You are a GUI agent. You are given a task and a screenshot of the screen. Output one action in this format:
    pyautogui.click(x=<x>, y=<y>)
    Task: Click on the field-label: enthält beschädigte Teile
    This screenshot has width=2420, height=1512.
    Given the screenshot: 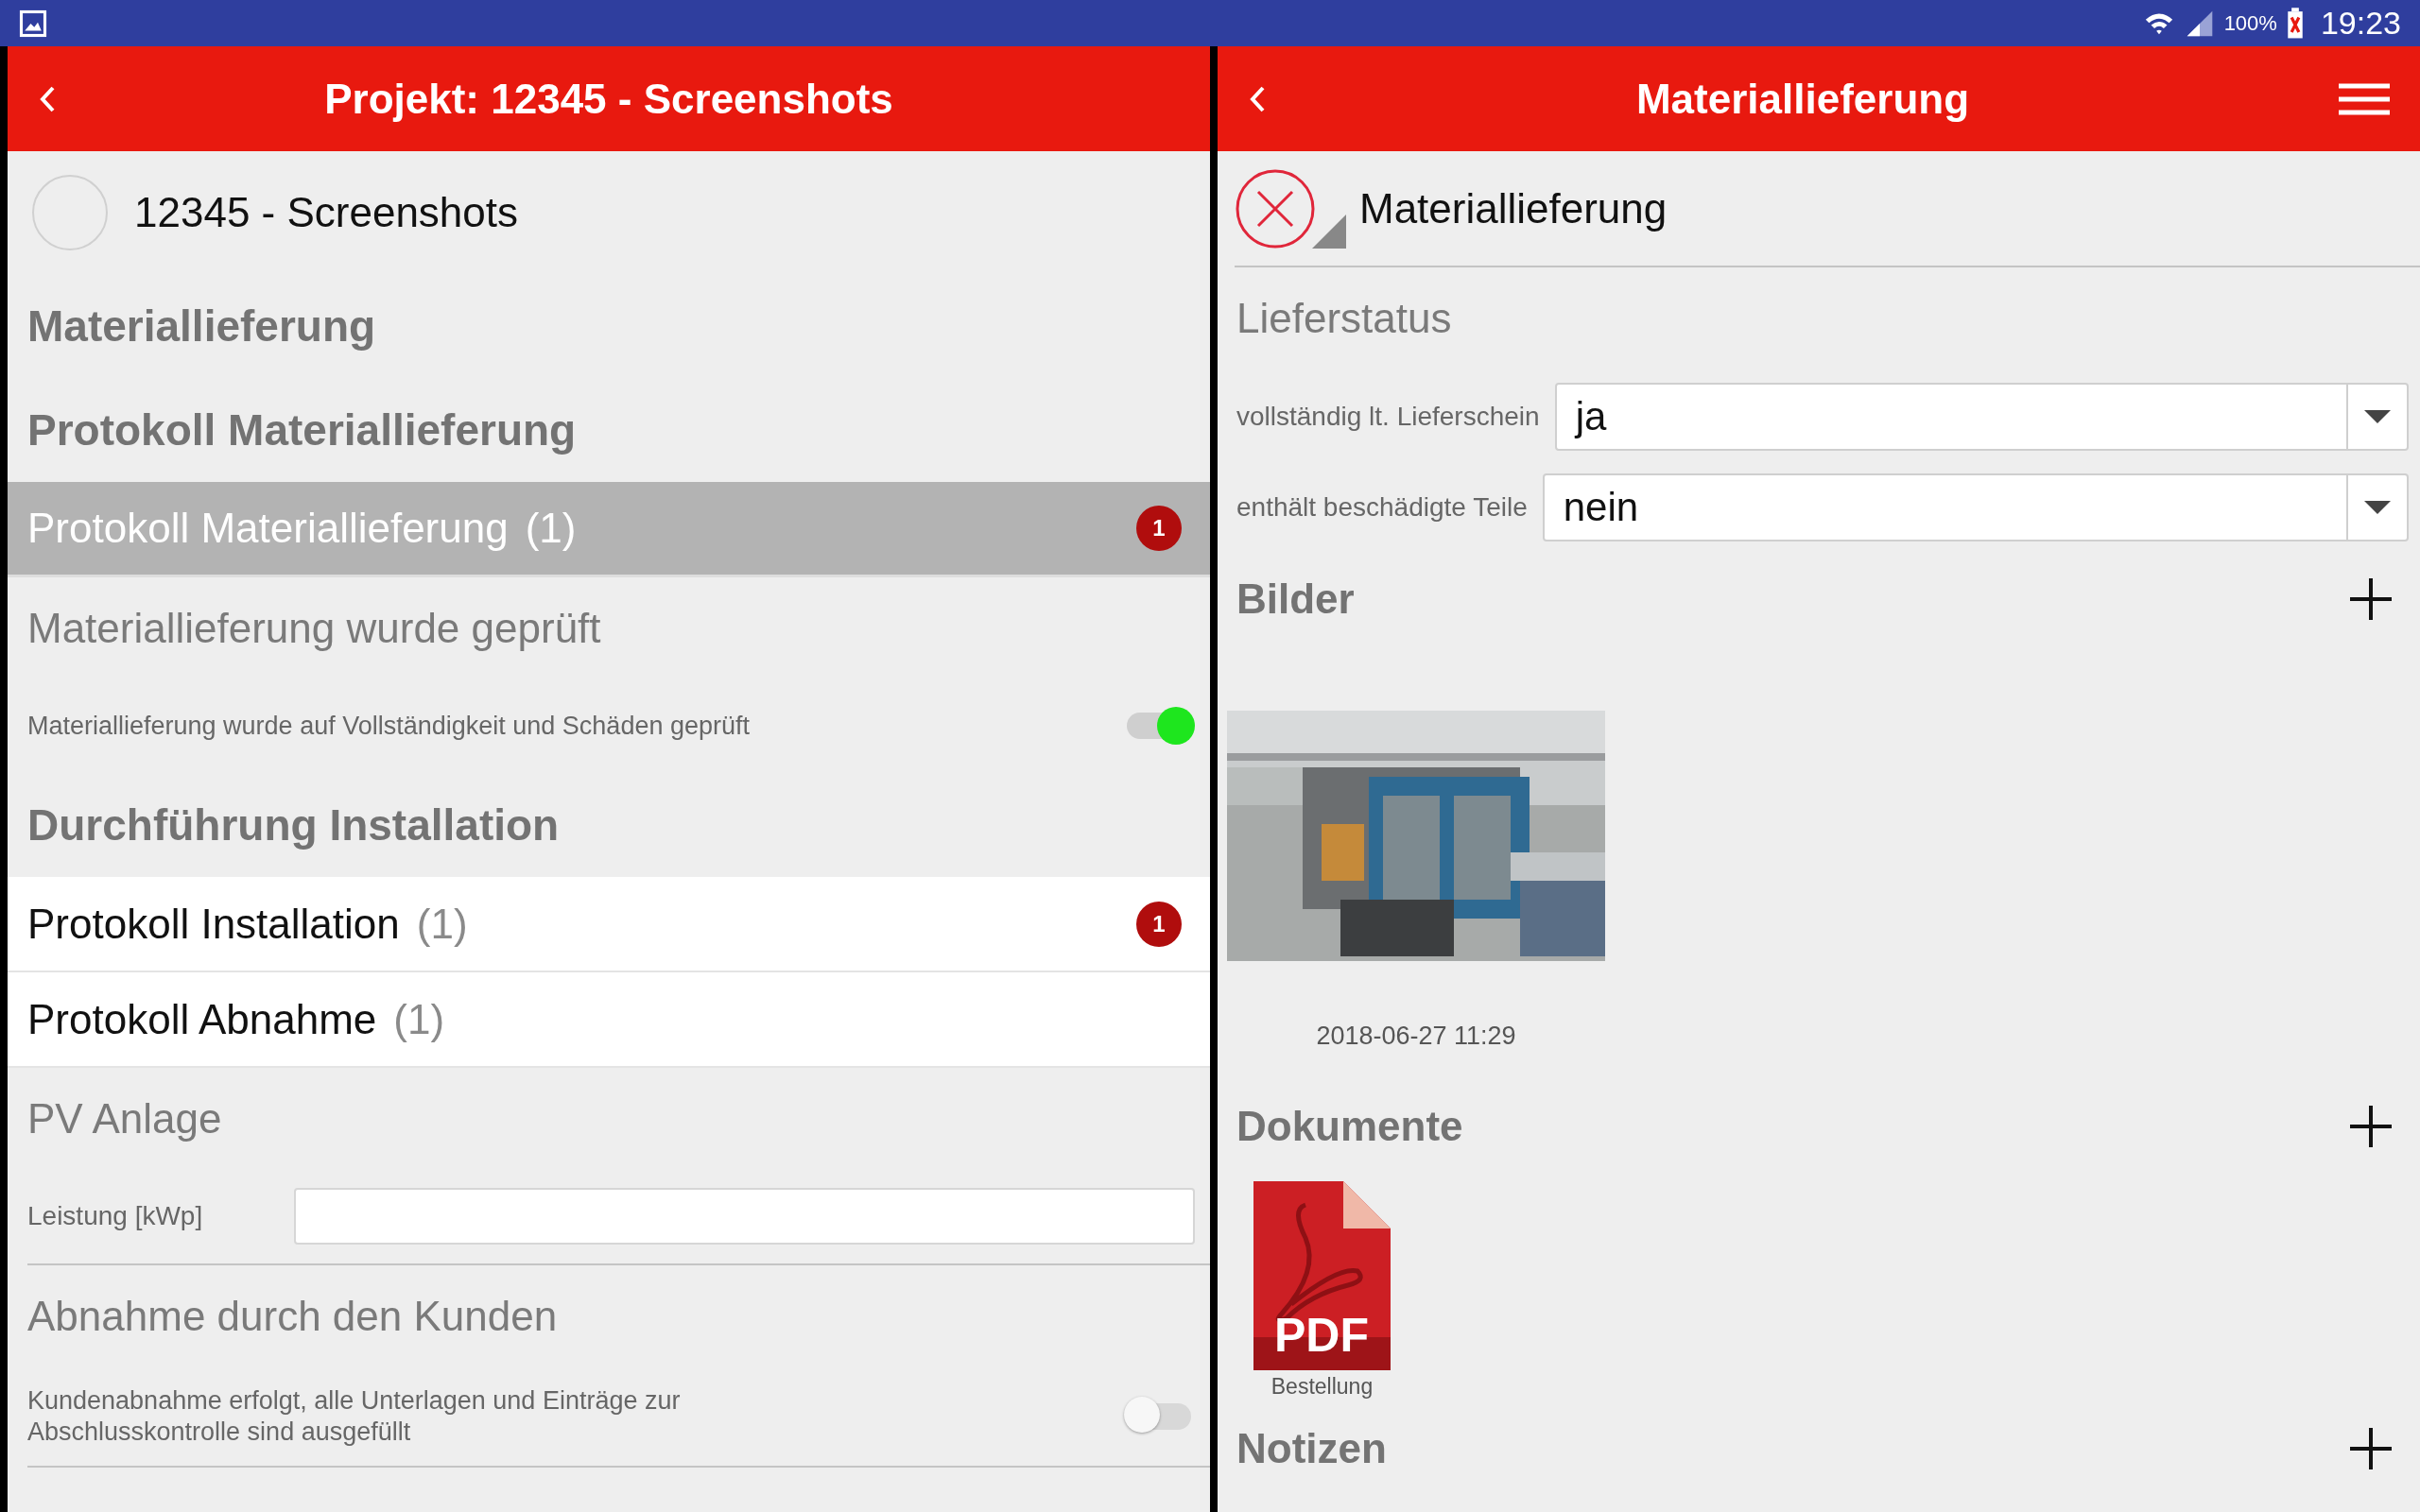 What is the action you would take?
    pyautogui.click(x=1382, y=507)
    